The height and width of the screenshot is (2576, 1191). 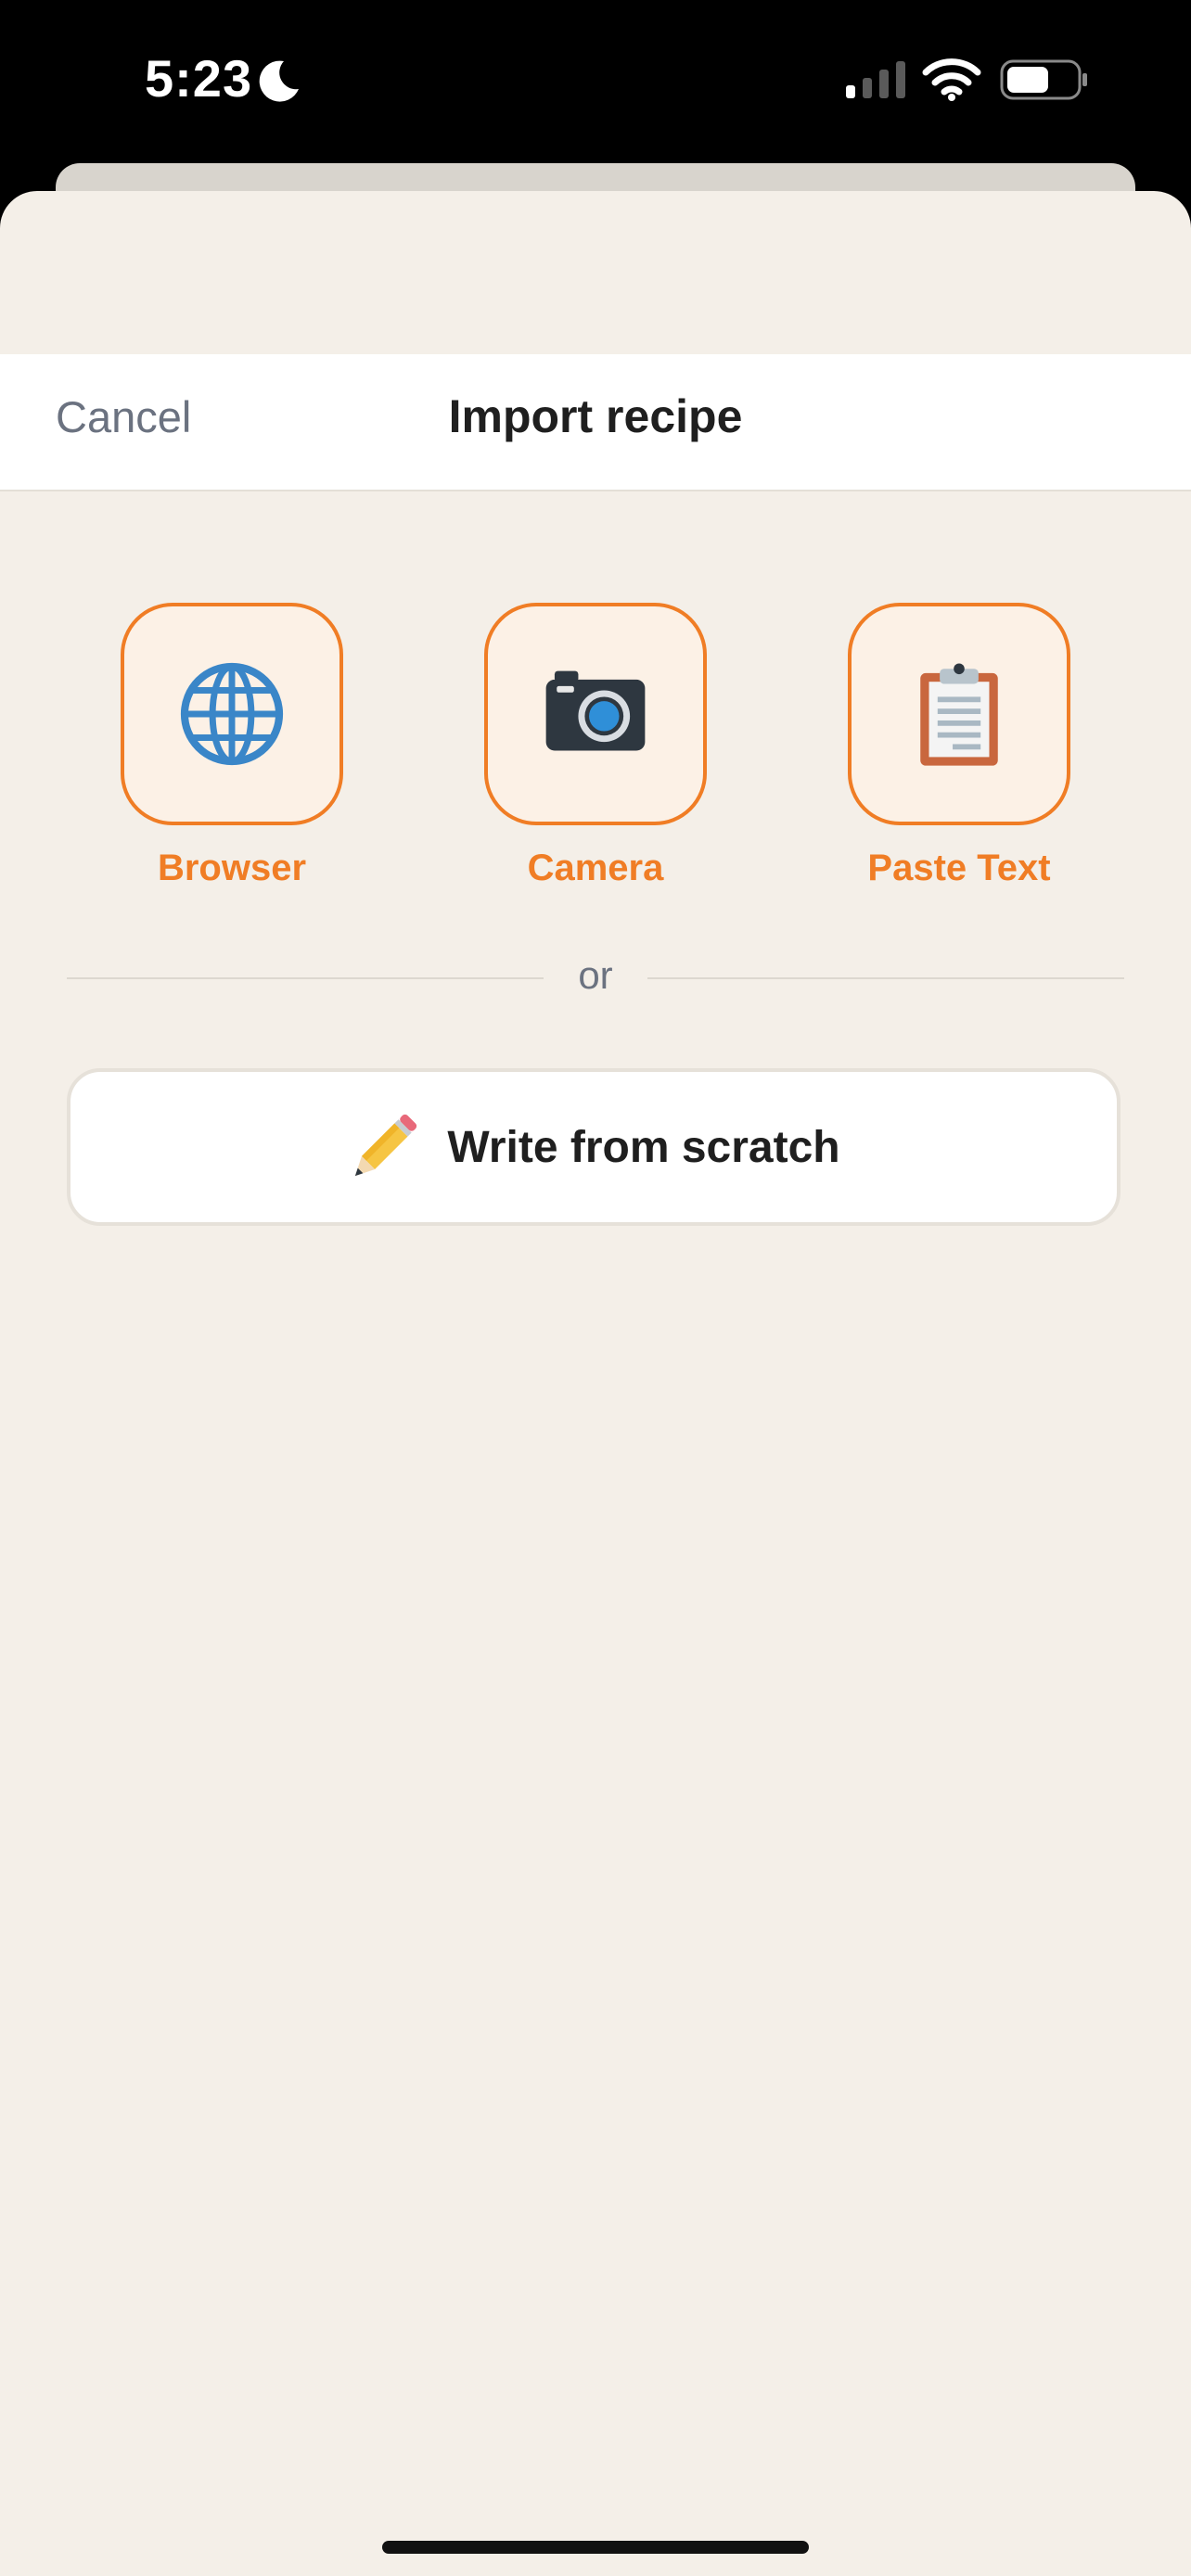 What do you see at coordinates (885, 978) in the screenshot?
I see `divider-line-right` at bounding box center [885, 978].